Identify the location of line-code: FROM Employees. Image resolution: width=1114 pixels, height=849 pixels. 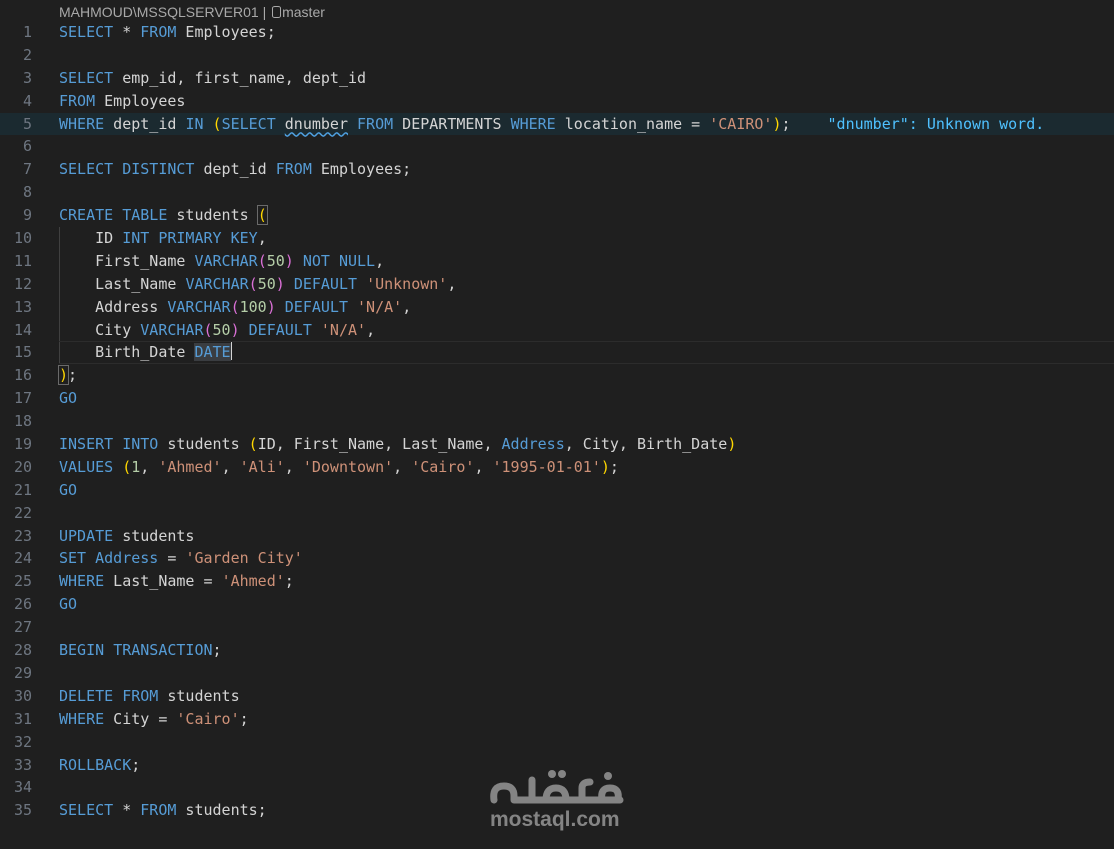
(122, 101).